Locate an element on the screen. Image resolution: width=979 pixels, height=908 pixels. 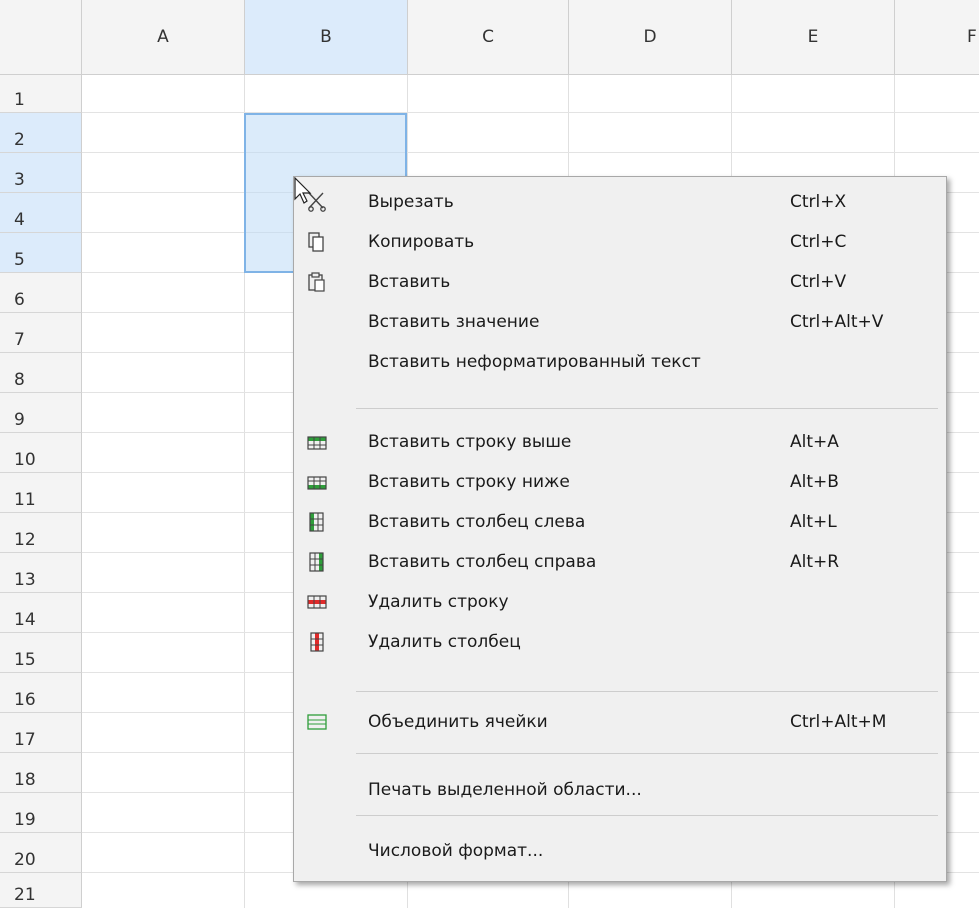
menu-item-delete-row: Удалить строку is located at coordinates (620, 602).